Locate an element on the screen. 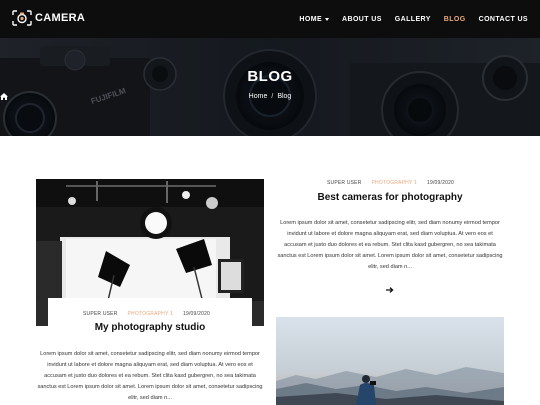 The image size is (540, 405). arrow-right-icon is located at coordinates (390, 290).